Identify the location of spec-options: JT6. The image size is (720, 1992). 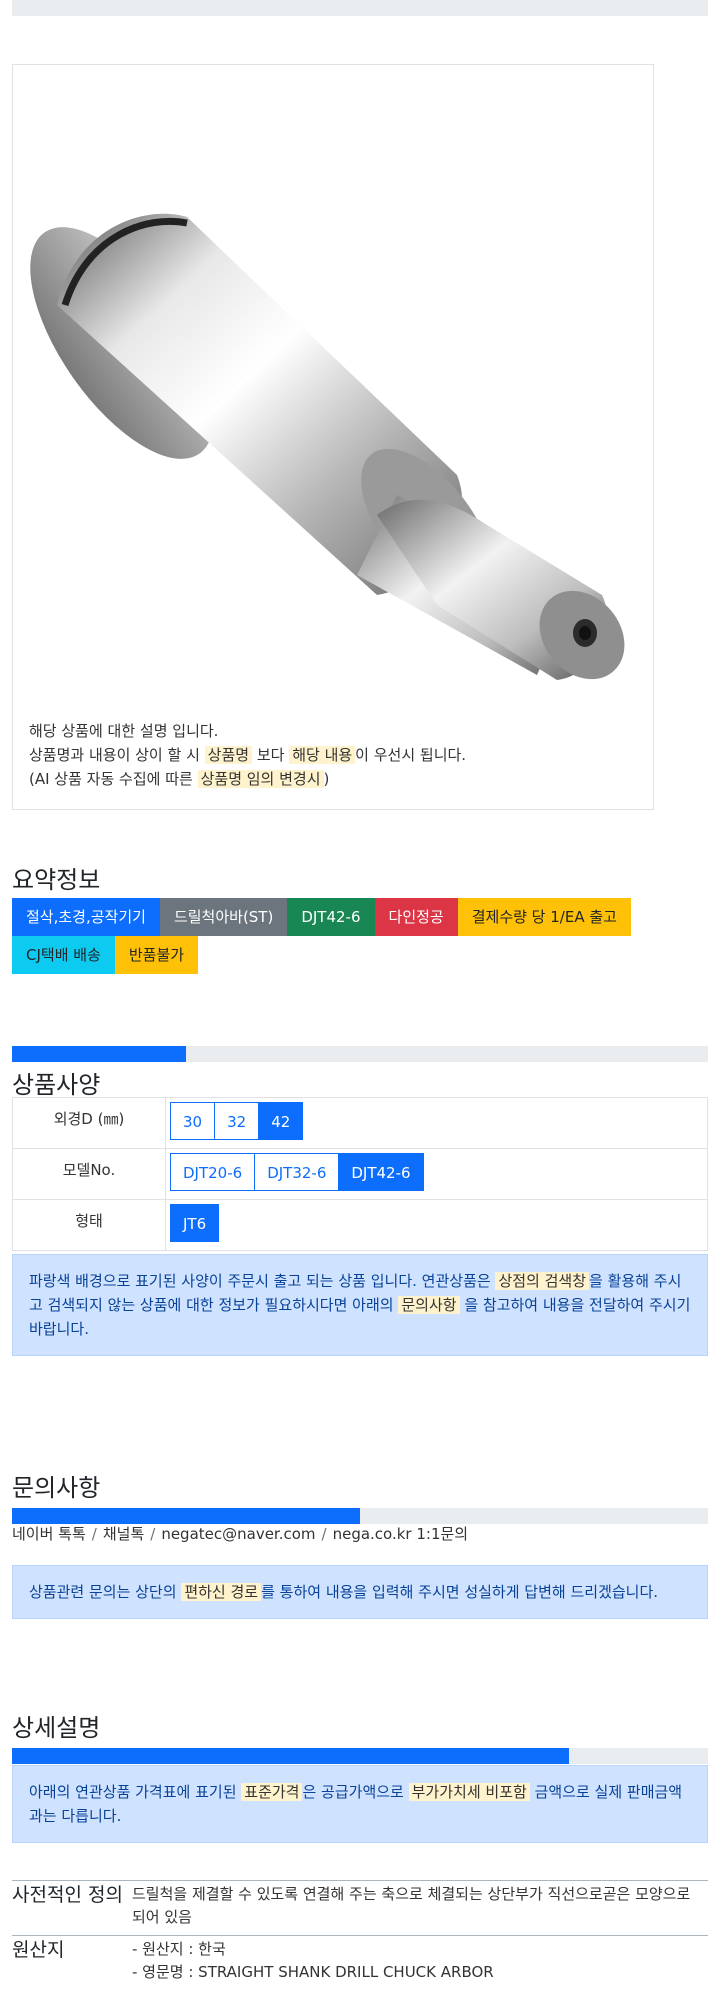
(436, 1225).